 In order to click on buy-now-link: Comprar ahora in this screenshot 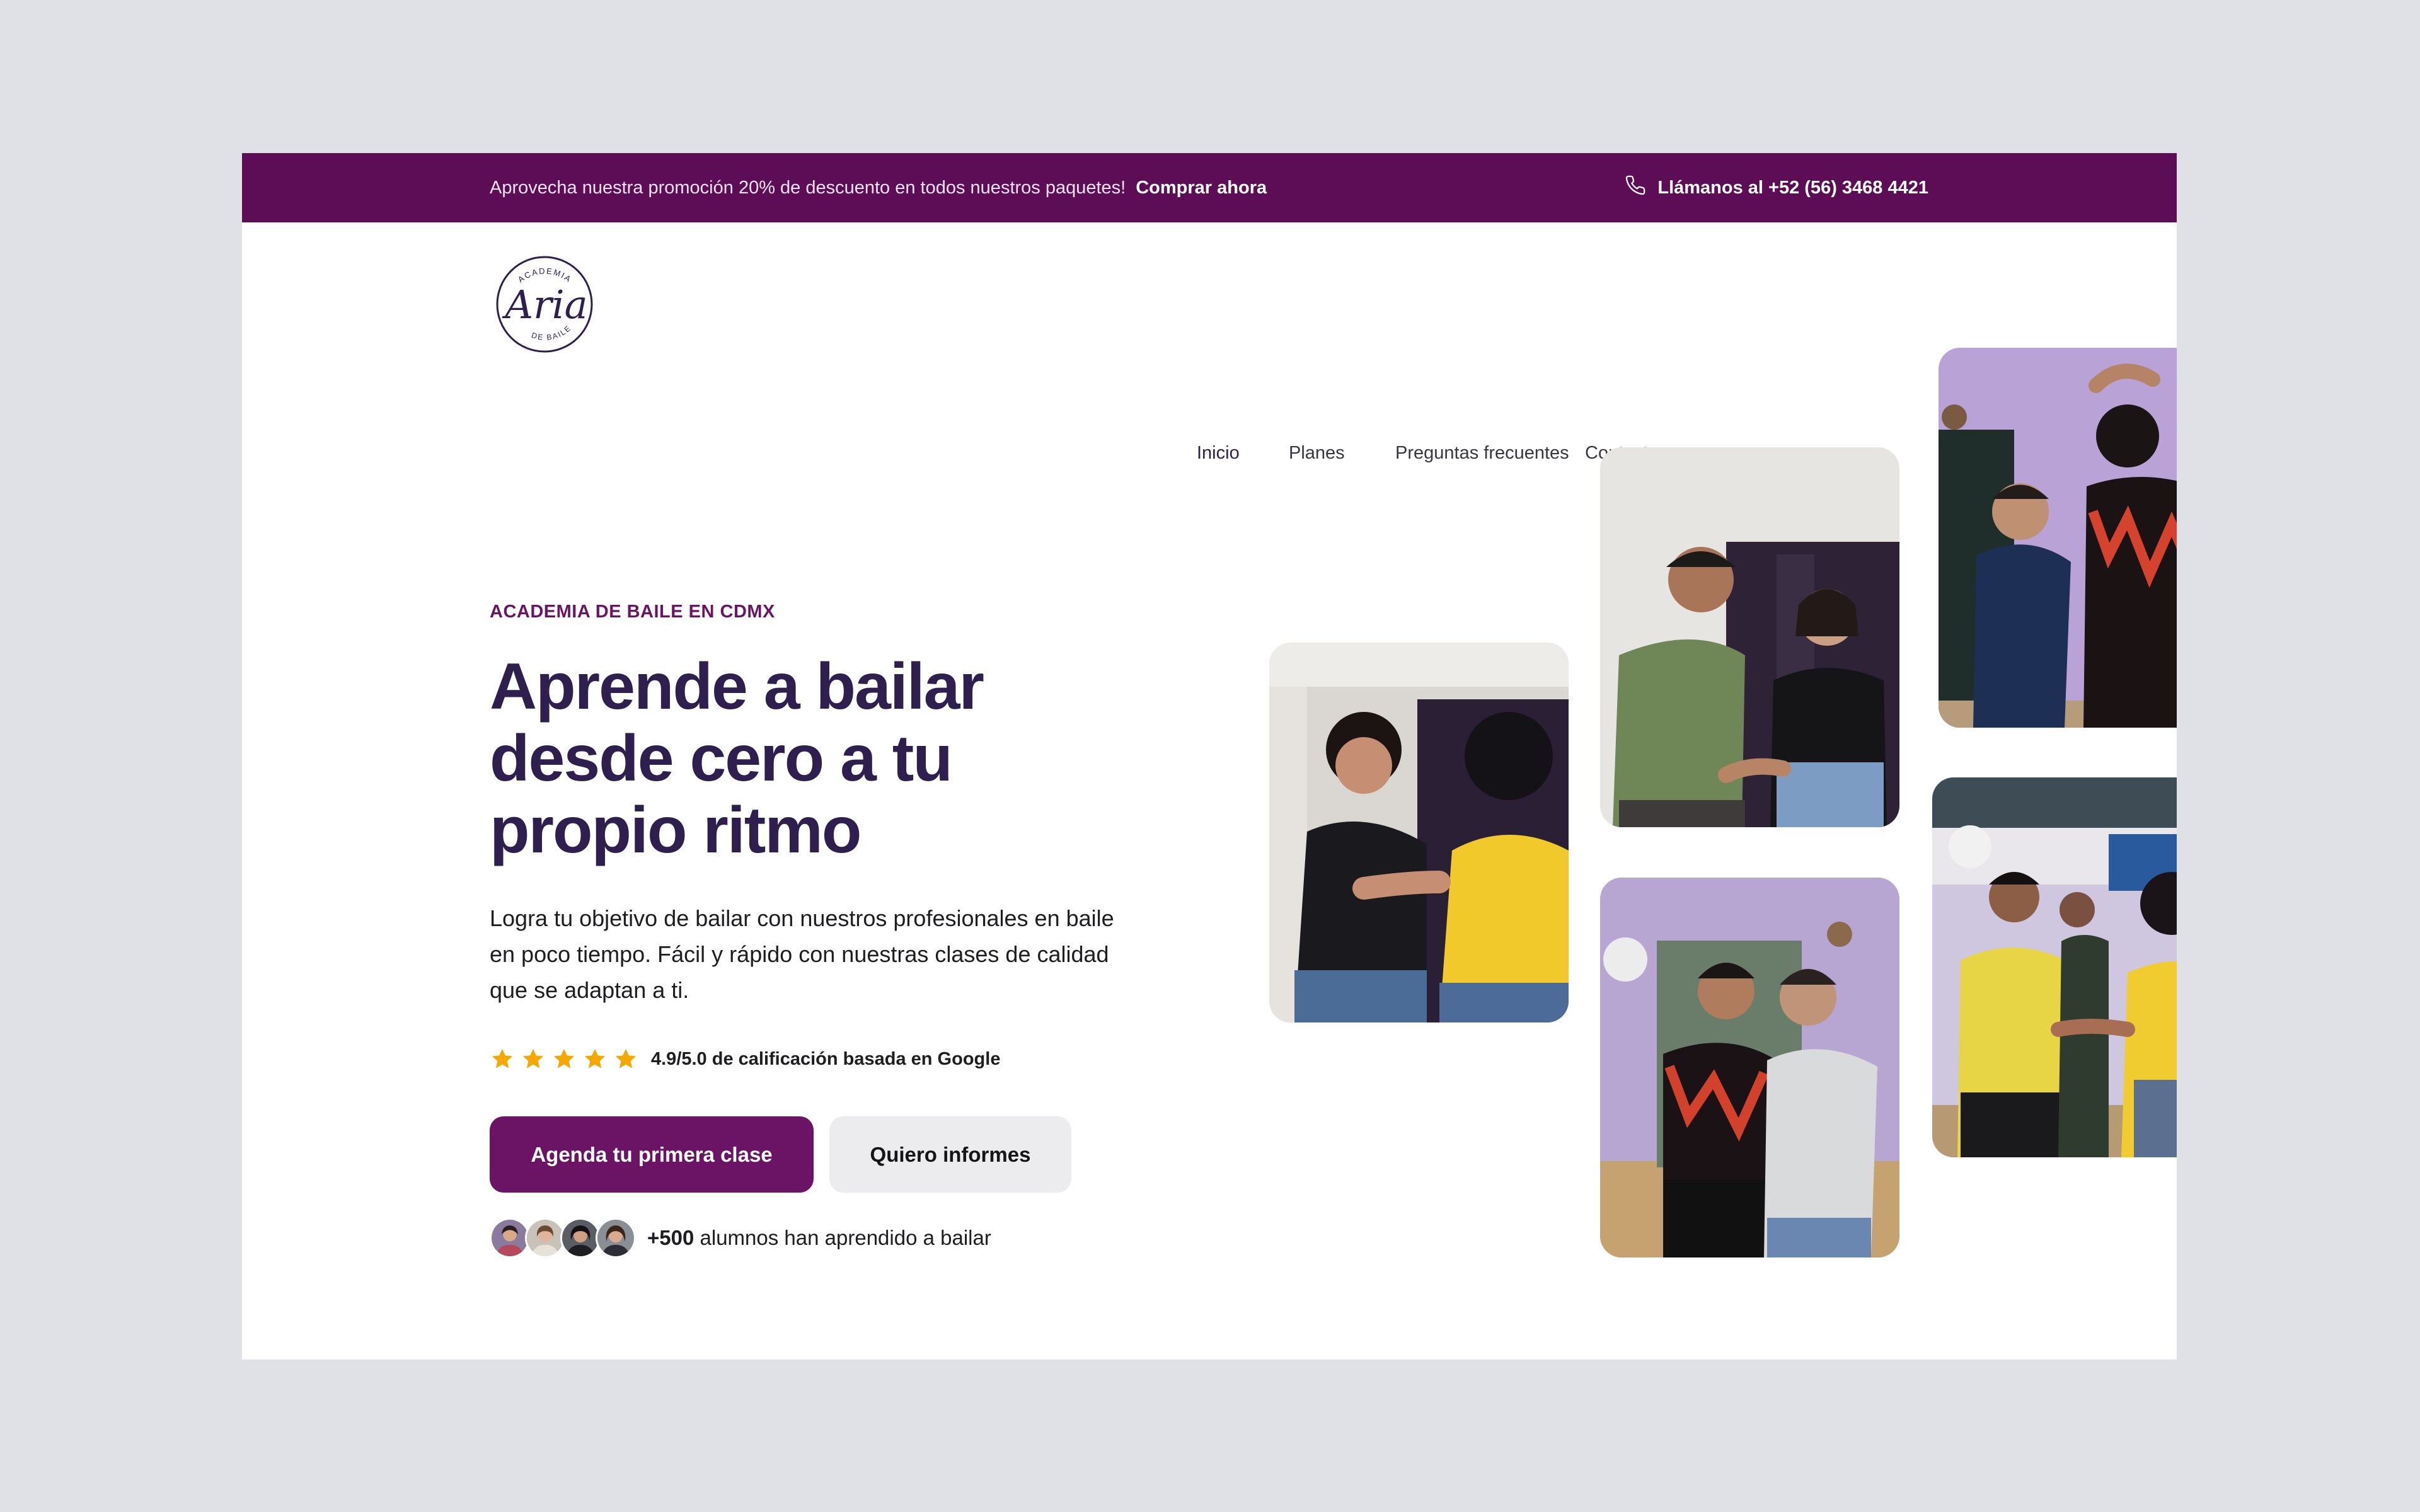, I will do `click(1201, 188)`.